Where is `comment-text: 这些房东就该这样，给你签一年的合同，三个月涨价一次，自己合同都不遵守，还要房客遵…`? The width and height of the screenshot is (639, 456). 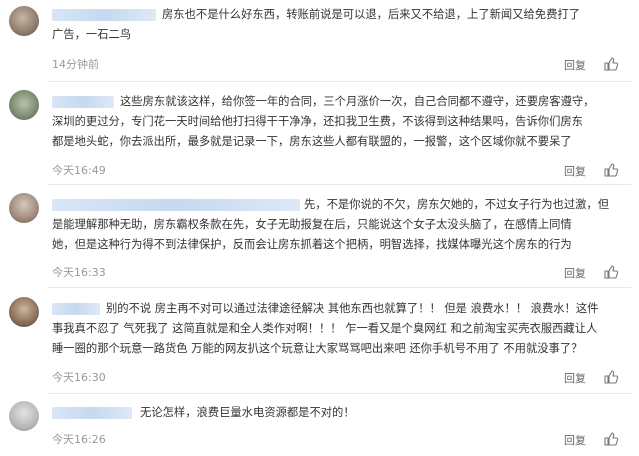
comment-text: 这些房东就该这样，给你签一年的合同，三个月涨价一次，自己合同都不遵守，还要房客遵… is located at coordinates (323, 121).